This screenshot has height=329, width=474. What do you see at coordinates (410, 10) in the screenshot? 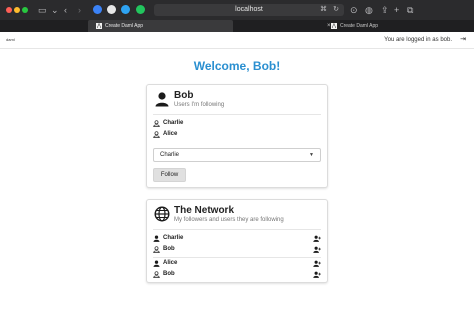
I see `tab-overview-icon: ⧉` at bounding box center [410, 10].